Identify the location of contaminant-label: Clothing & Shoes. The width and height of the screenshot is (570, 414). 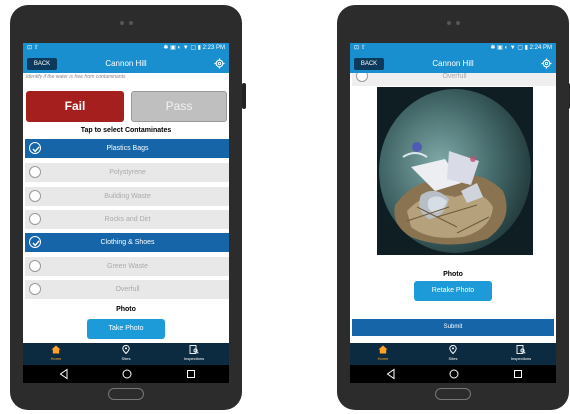
(127, 242).